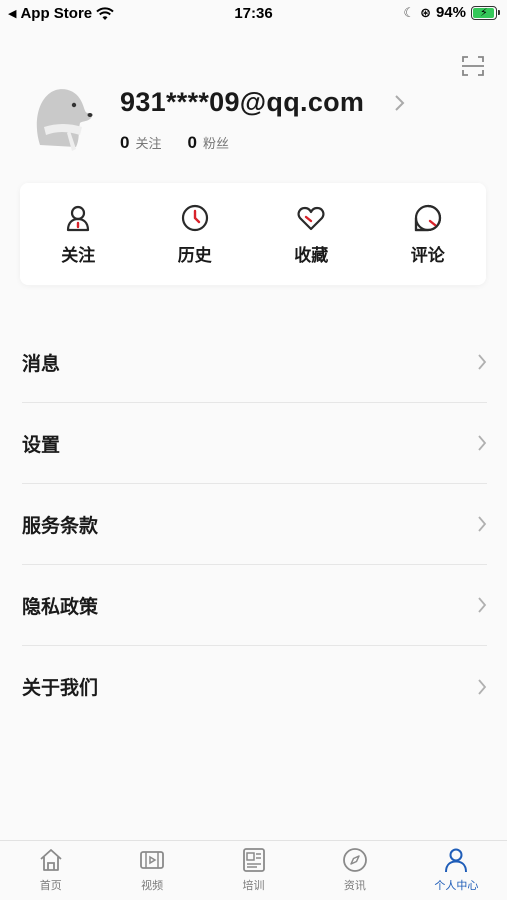  Describe the element at coordinates (242, 102) in the screenshot. I see `username: 931****09@qq.com` at that location.